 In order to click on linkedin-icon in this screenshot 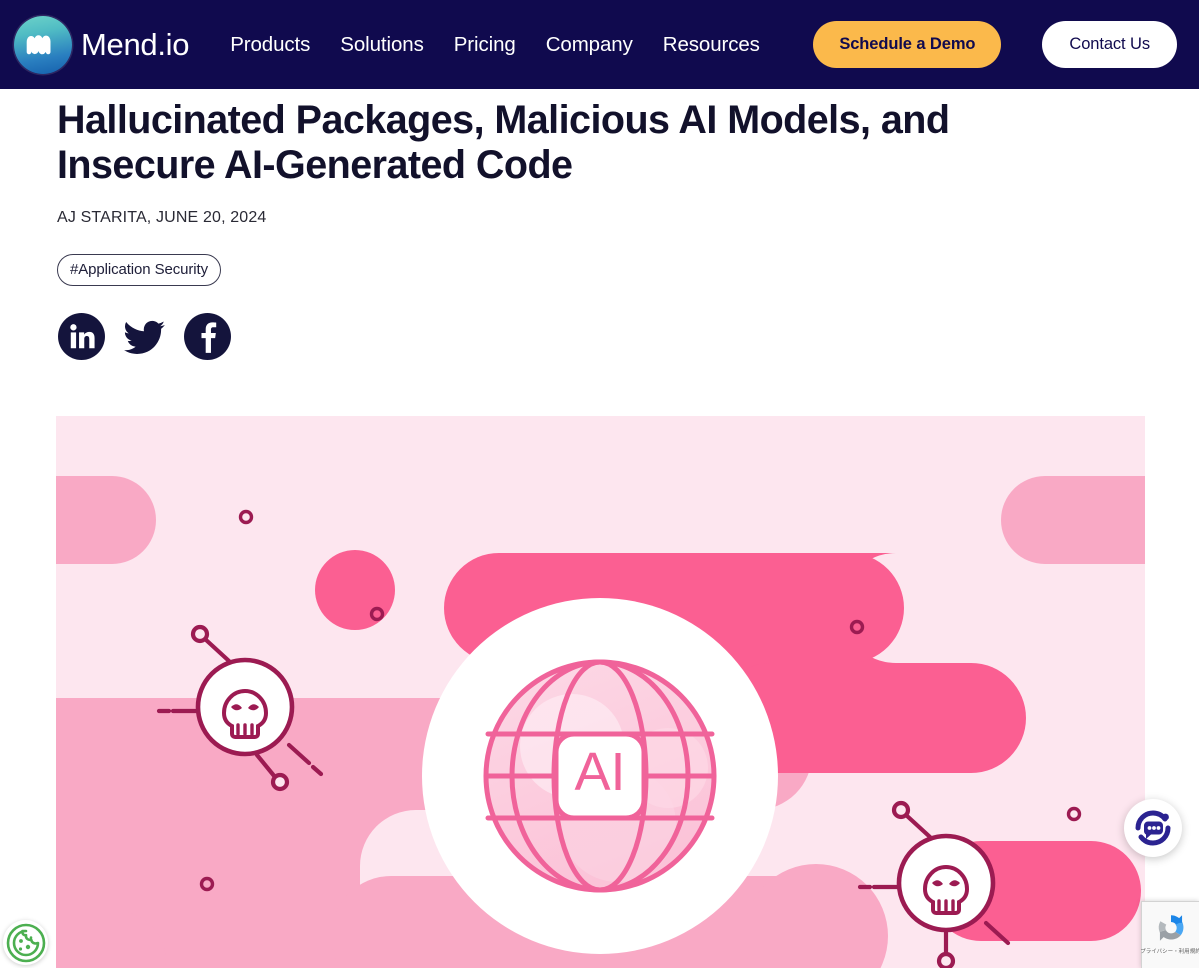, I will do `click(81, 336)`.